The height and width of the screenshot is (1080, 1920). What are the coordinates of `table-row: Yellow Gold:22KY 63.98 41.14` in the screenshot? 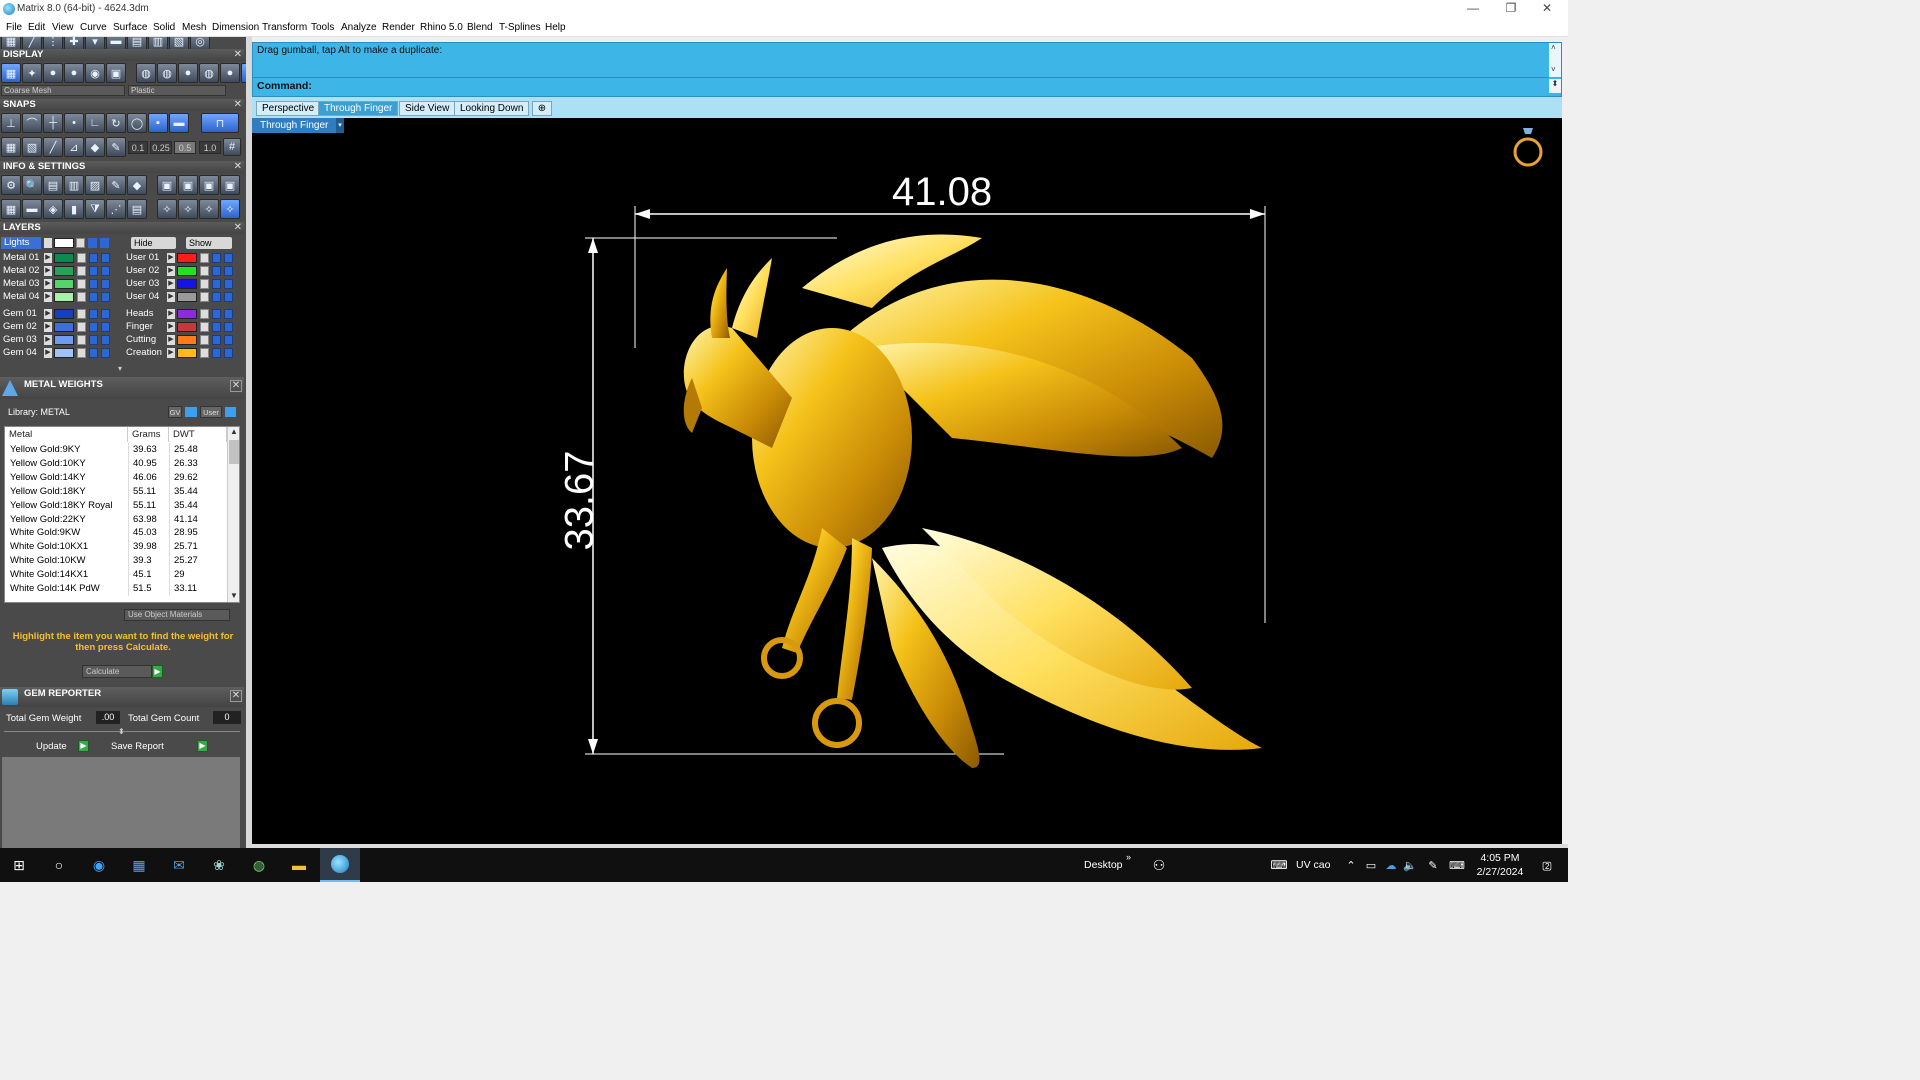 It's located at (116, 519).